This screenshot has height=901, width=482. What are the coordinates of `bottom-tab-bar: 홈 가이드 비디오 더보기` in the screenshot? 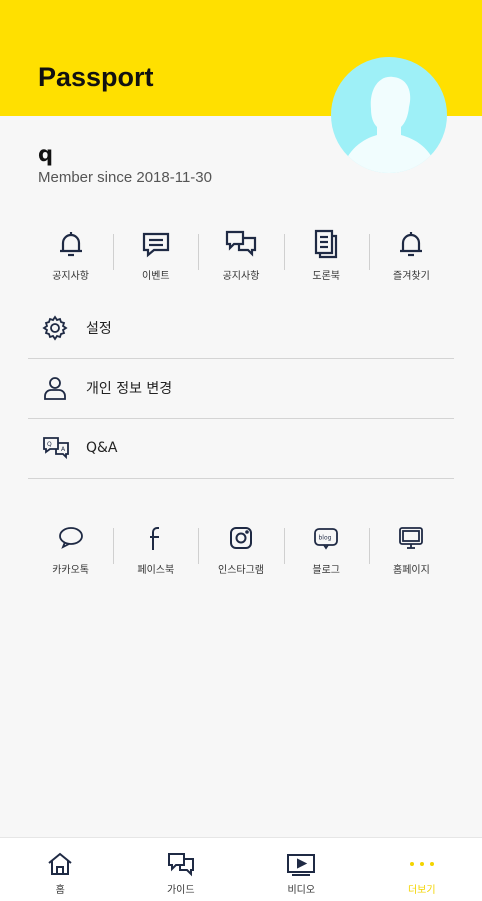 It's located at (241, 869).